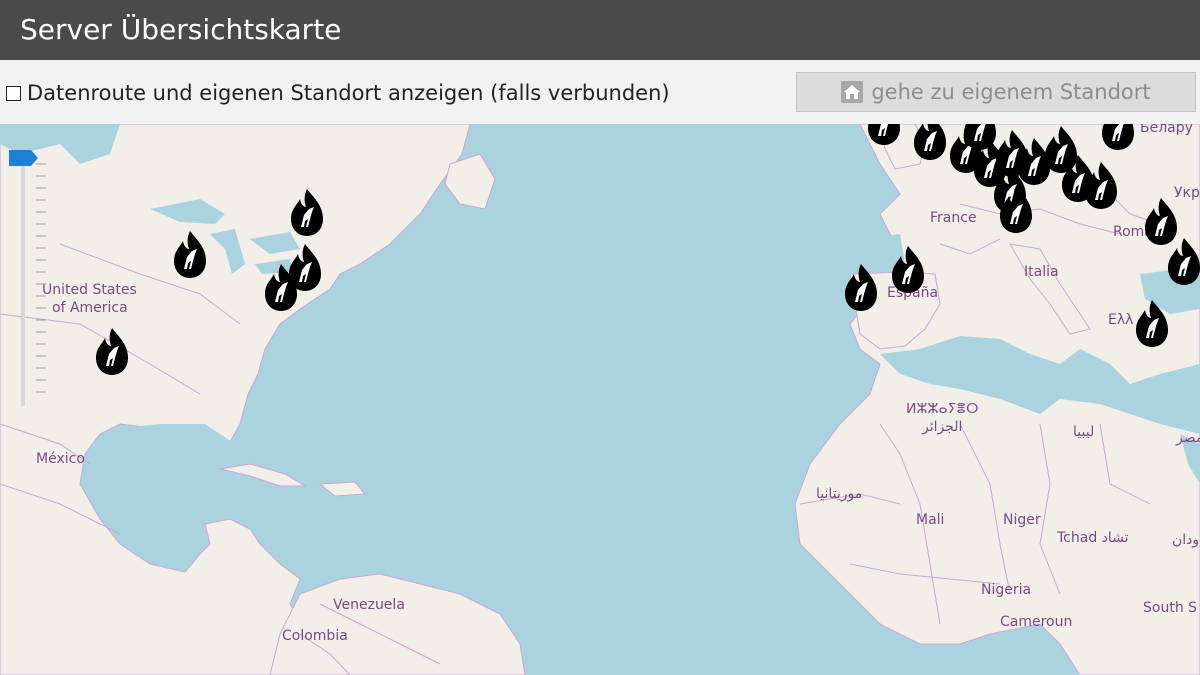 The width and height of the screenshot is (1200, 675). I want to click on label-algeria-tifinagh: ⵍⵣⵣⴰⵢⴻⵔ, so click(942, 409).